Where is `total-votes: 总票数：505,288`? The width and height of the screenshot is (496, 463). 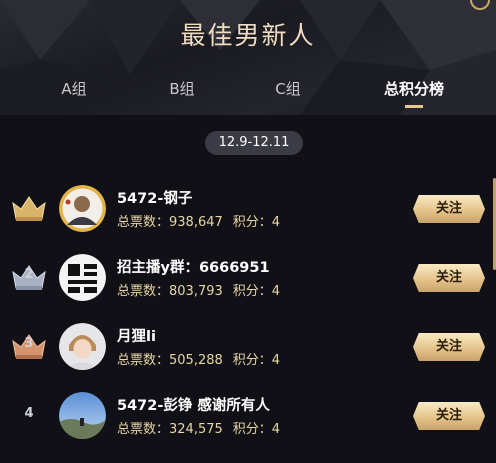
total-votes: 总票数：505,288 is located at coordinates (170, 360).